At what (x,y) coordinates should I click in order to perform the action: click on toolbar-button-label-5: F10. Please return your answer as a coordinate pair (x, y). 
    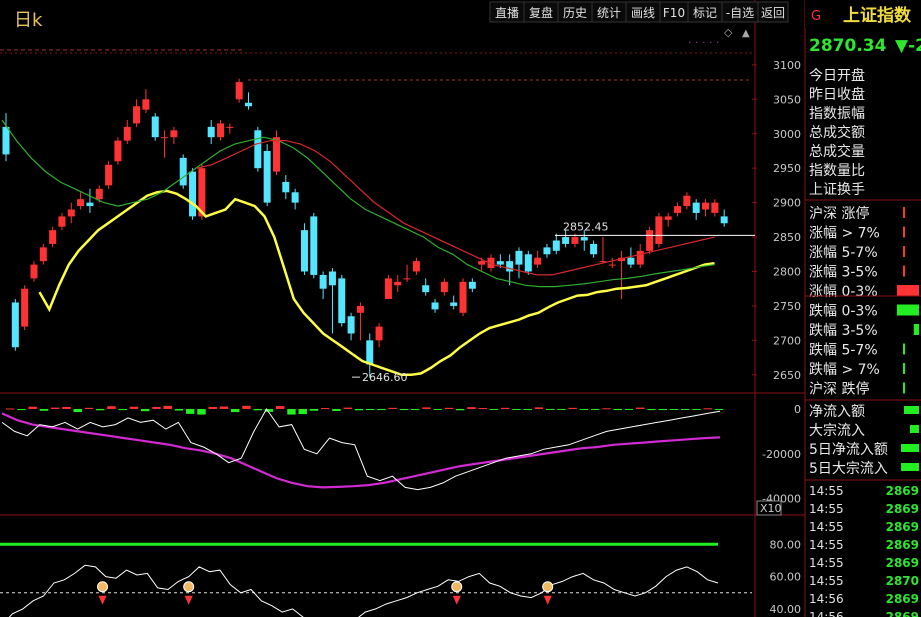
    Looking at the image, I should click on (674, 13).